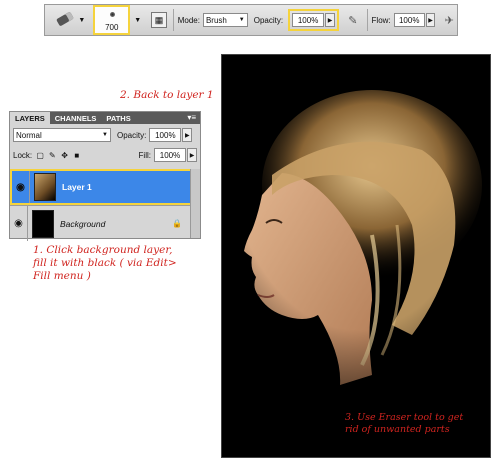 The width and height of the screenshot is (500, 466). What do you see at coordinates (132, 135) in the screenshot?
I see `layer-opacity-label: Opacity:` at bounding box center [132, 135].